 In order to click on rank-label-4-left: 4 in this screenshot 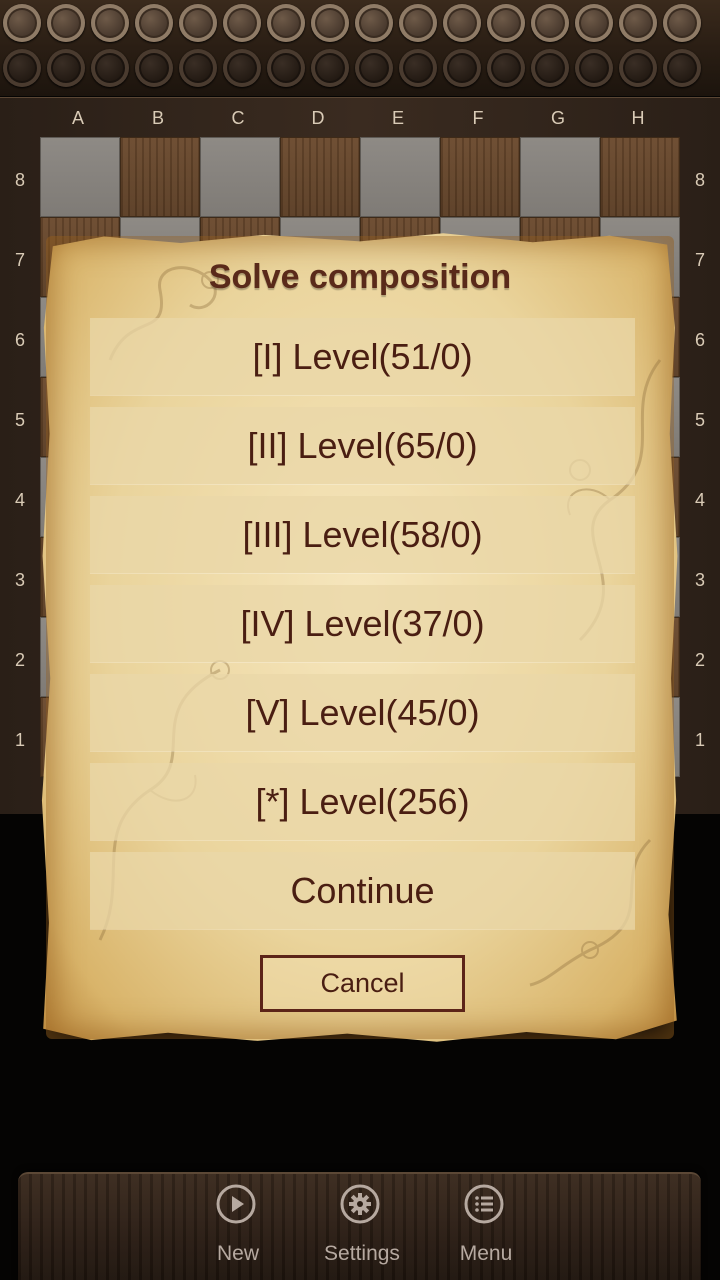, I will do `click(19, 500)`.